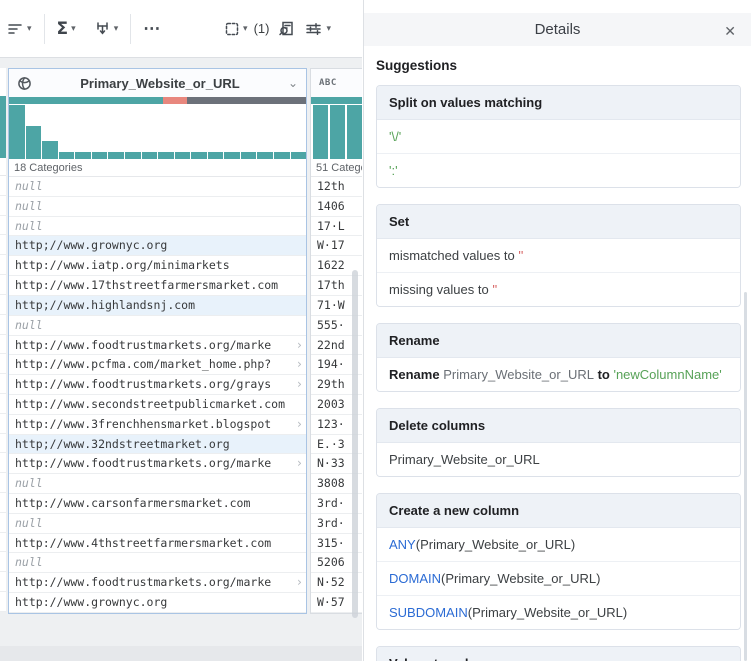  What do you see at coordinates (293, 83) in the screenshot?
I see `chevron-down-icon: ⌄` at bounding box center [293, 83].